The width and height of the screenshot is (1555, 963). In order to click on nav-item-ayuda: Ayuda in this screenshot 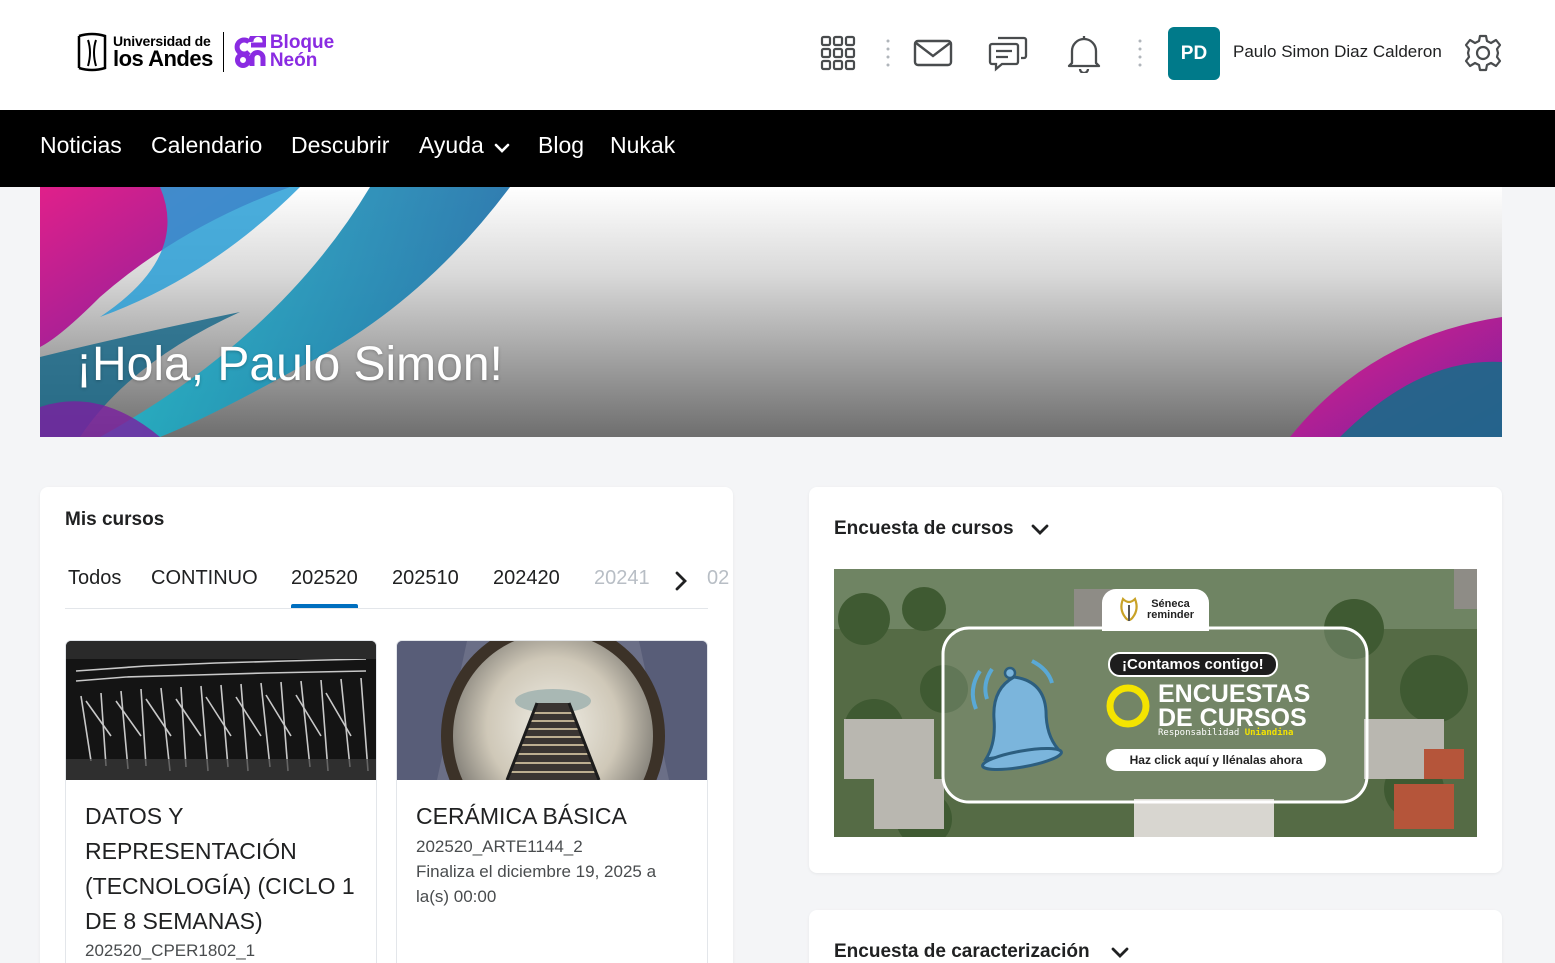, I will do `click(464, 145)`.